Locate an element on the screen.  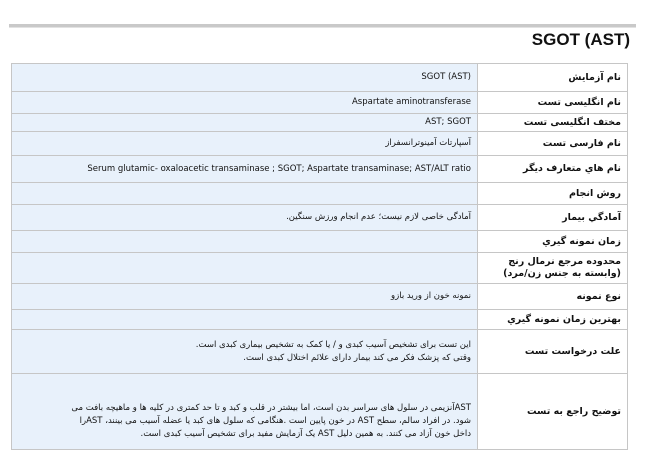
table-row: مختف انگلیسی تست AST; SGOT is located at coordinates (319, 122).